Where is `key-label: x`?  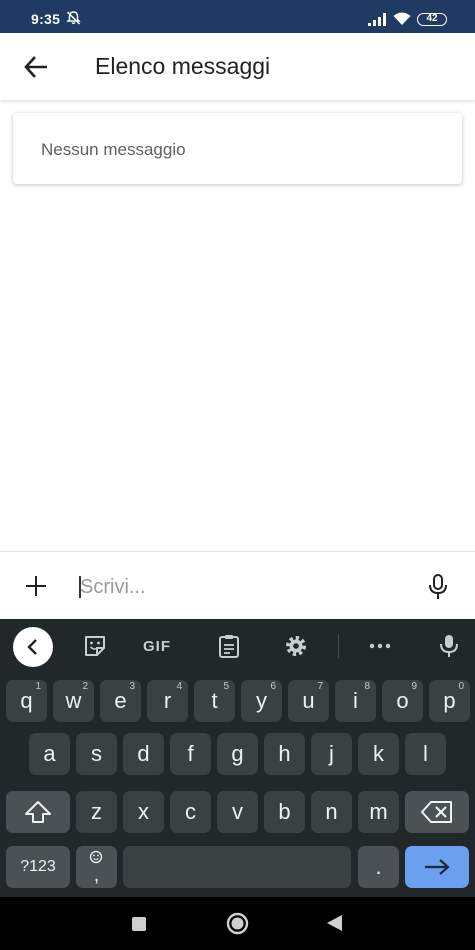 key-label: x is located at coordinates (143, 811).